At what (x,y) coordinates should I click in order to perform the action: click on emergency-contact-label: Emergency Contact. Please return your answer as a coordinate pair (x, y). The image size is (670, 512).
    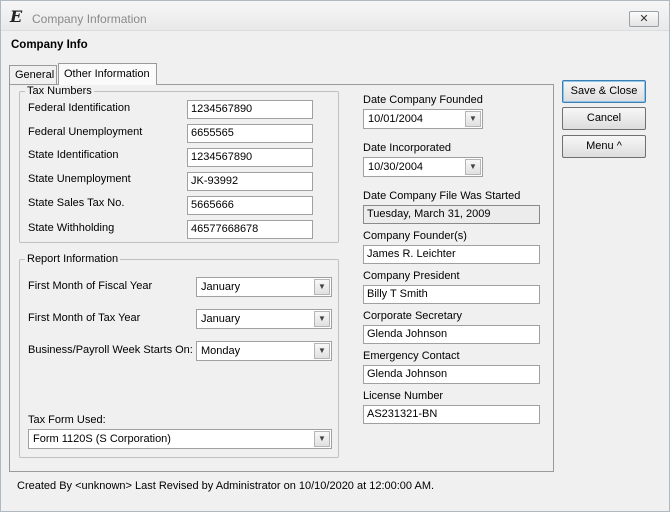
    Looking at the image, I should click on (411, 356).